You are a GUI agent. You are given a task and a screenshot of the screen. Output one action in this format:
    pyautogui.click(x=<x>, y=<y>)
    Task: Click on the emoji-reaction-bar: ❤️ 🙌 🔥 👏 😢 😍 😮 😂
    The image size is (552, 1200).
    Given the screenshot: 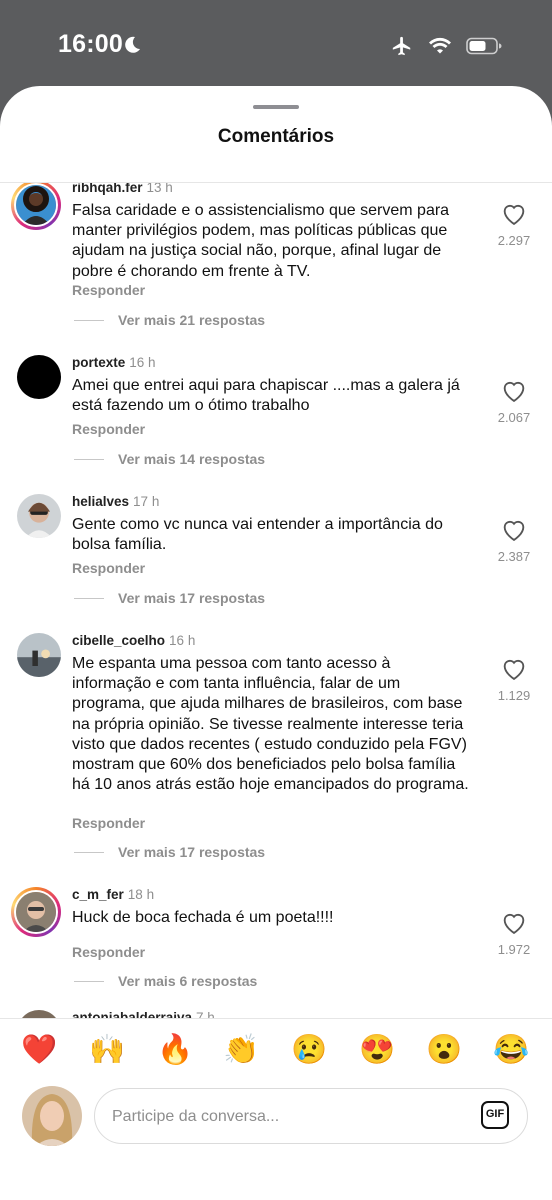 What is the action you would take?
    pyautogui.click(x=276, y=1052)
    